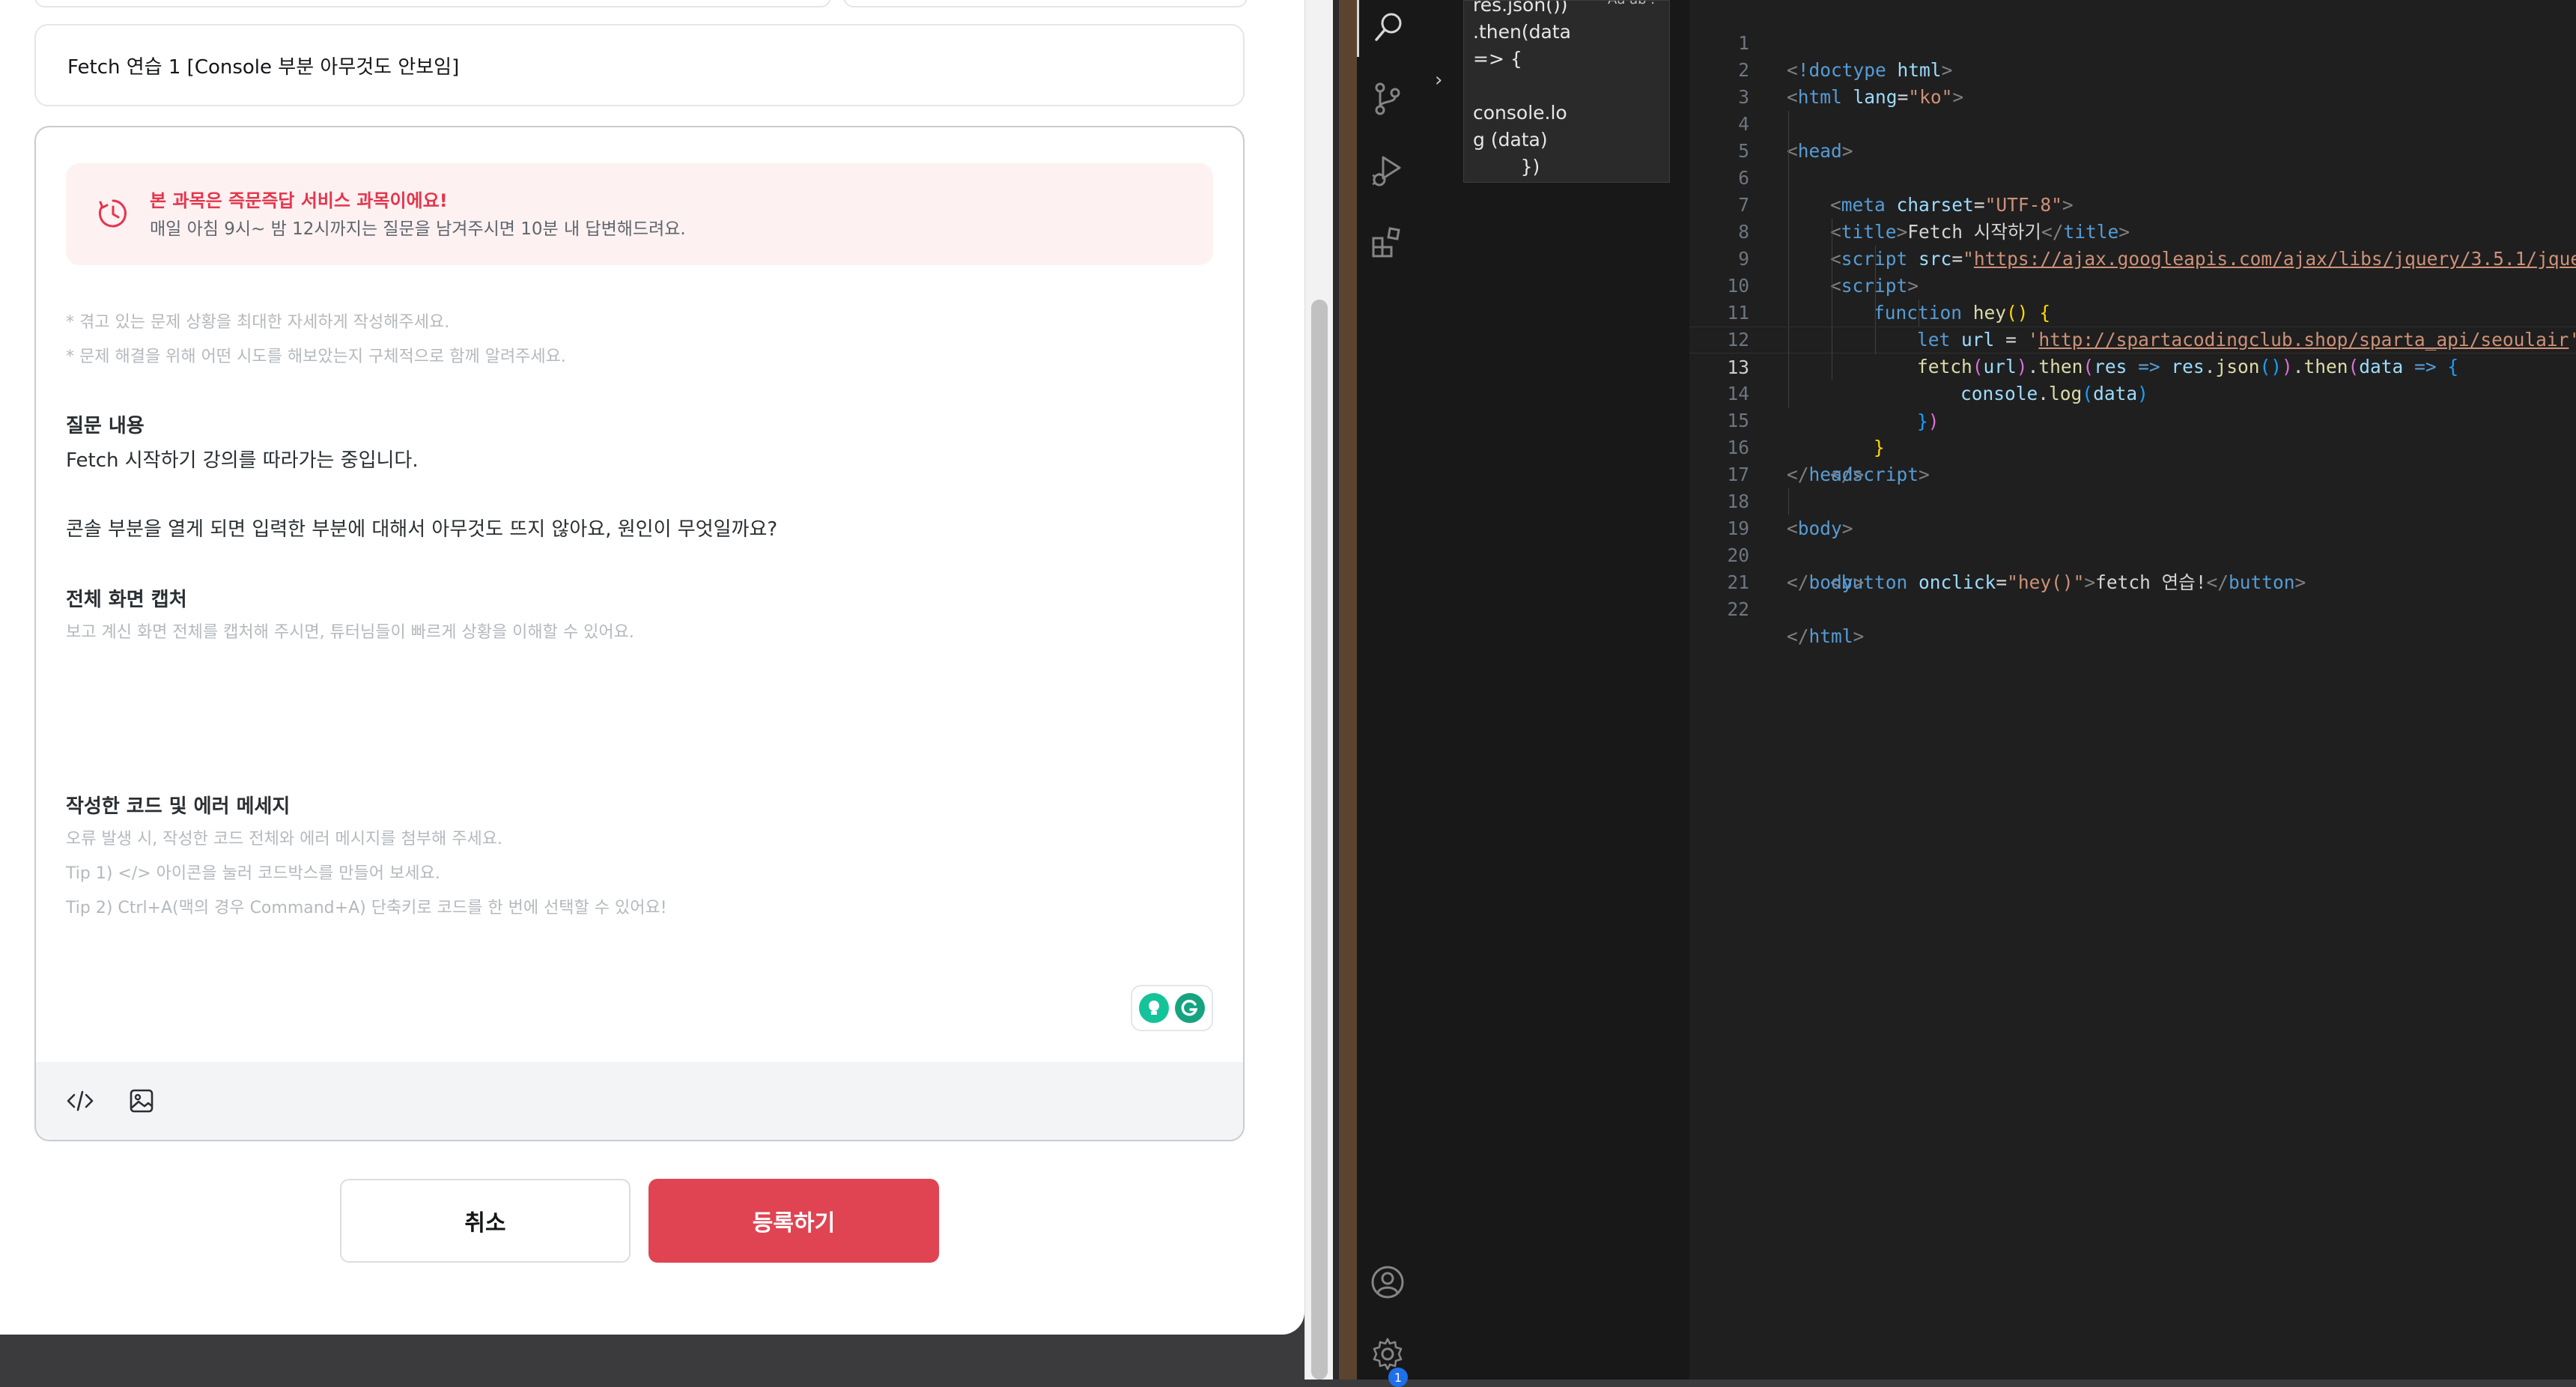 This screenshot has width=2576, height=1387. What do you see at coordinates (242, 460) in the screenshot?
I see `question-line: Fetch 시작하기 강의를 따라가는 중입니다.` at bounding box center [242, 460].